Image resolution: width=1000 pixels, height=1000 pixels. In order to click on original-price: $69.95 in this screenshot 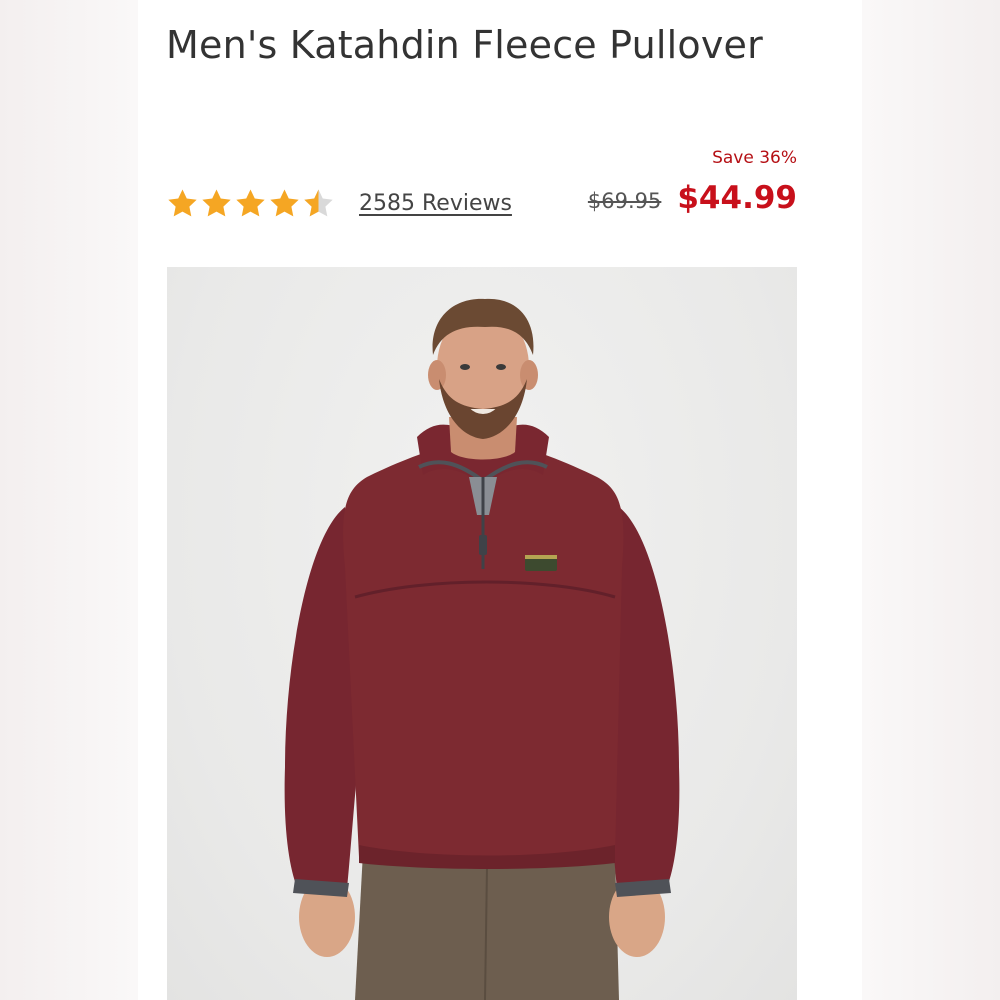, I will do `click(624, 201)`.